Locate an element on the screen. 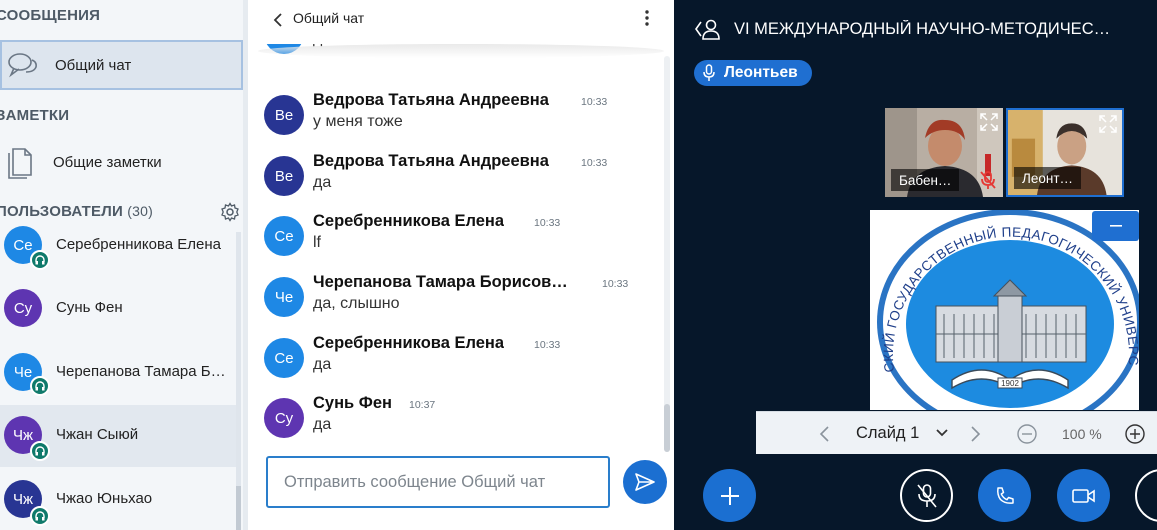 This screenshot has height=530, width=1157. notes-icon is located at coordinates (20, 163).